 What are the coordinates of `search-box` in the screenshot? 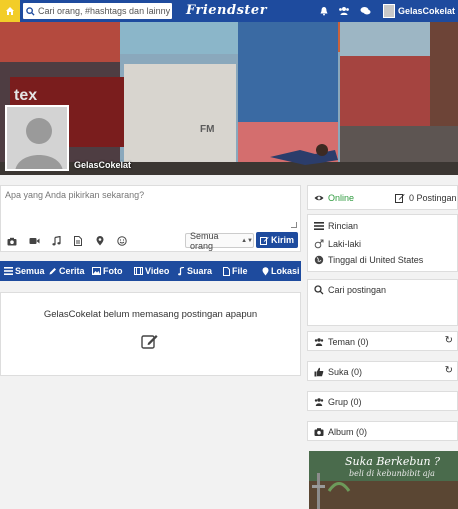 It's located at (97, 11).